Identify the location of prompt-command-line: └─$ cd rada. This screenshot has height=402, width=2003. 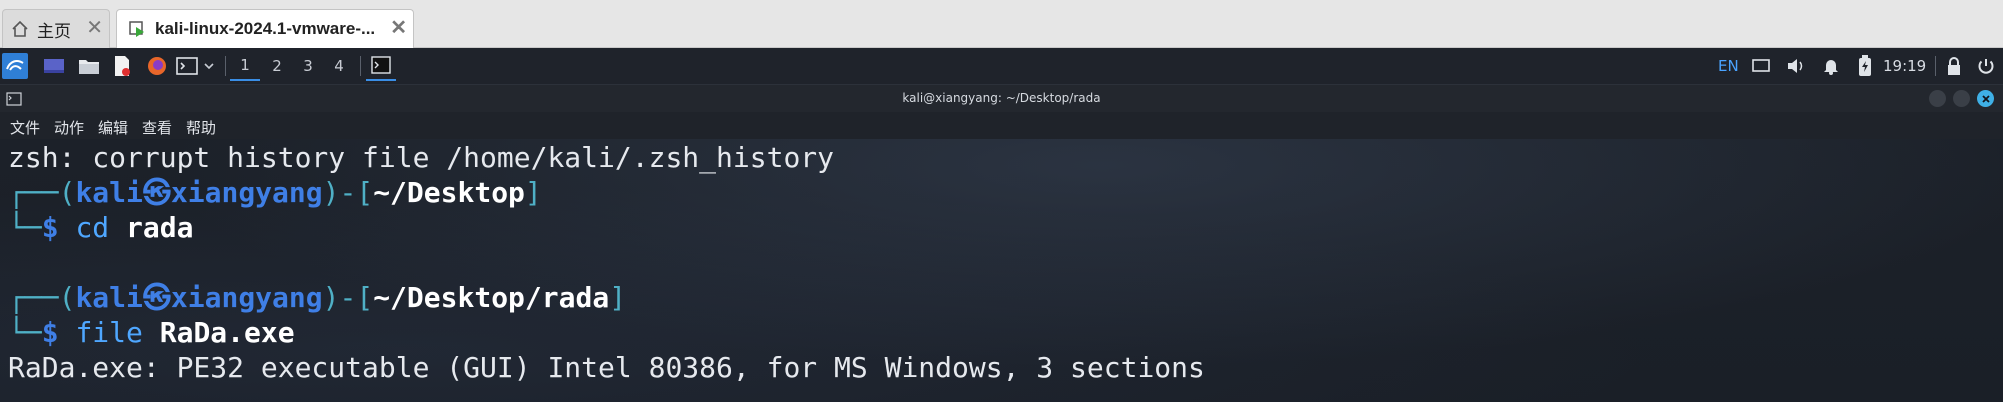
(100, 228).